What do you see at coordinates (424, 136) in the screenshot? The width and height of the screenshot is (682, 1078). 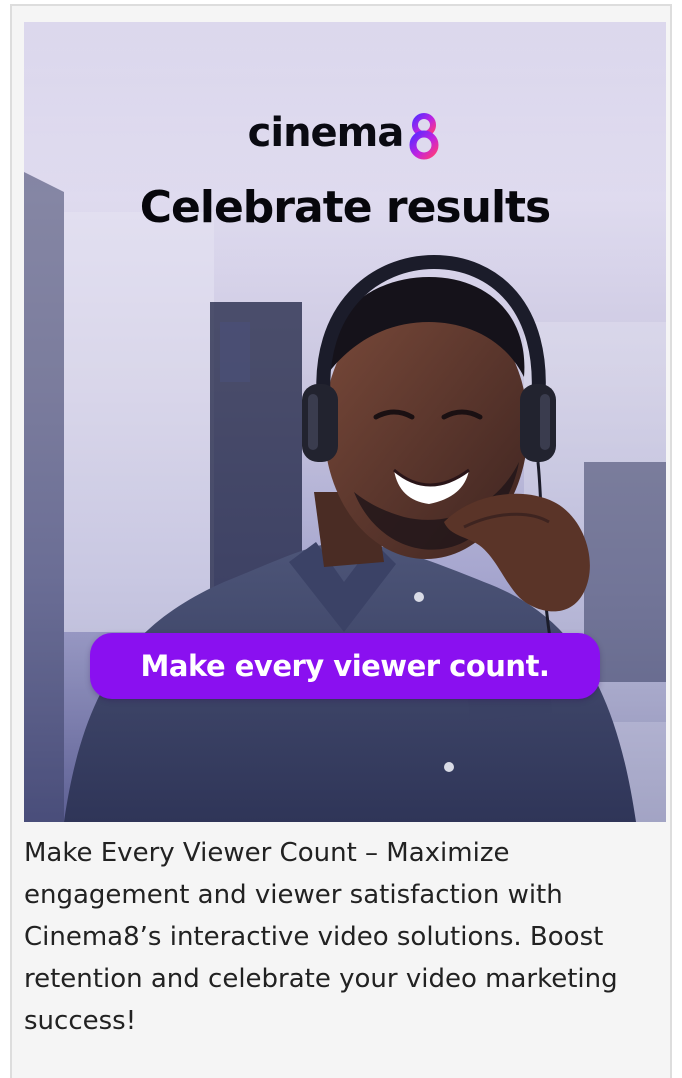 I see `figure-eight-logo-icon` at bounding box center [424, 136].